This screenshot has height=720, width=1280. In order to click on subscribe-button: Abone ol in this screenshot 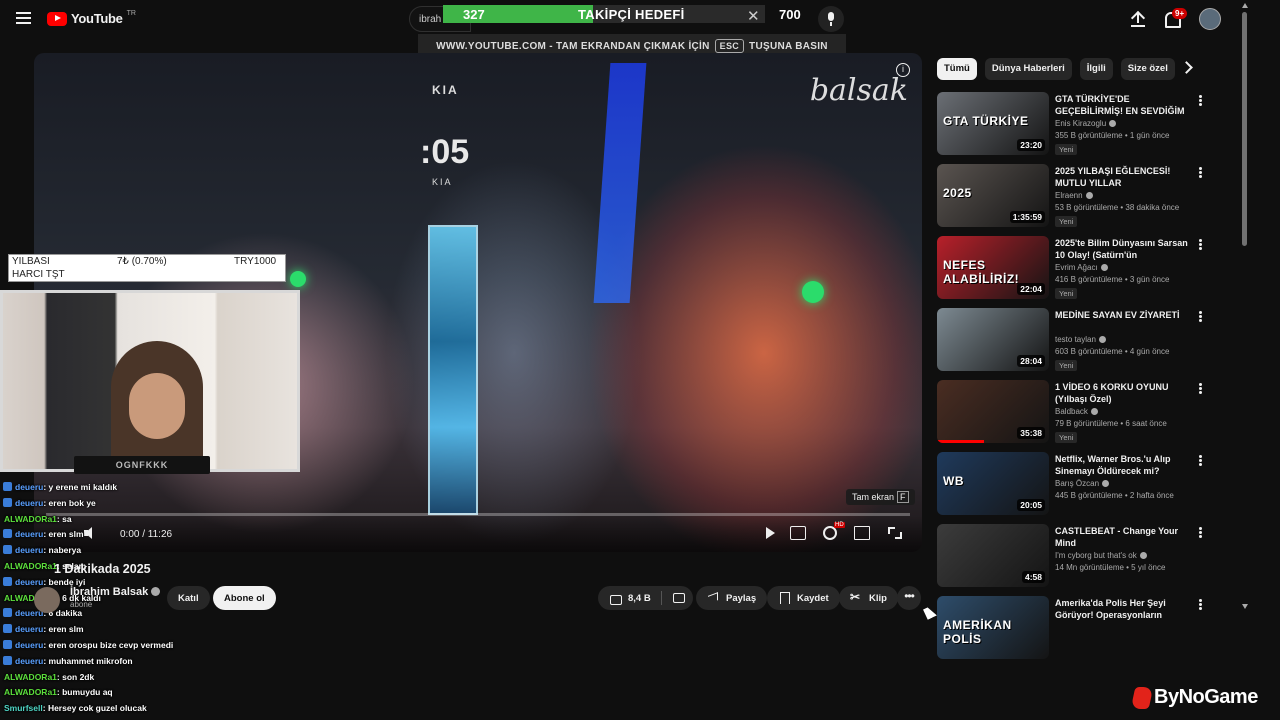, I will do `click(244, 598)`.